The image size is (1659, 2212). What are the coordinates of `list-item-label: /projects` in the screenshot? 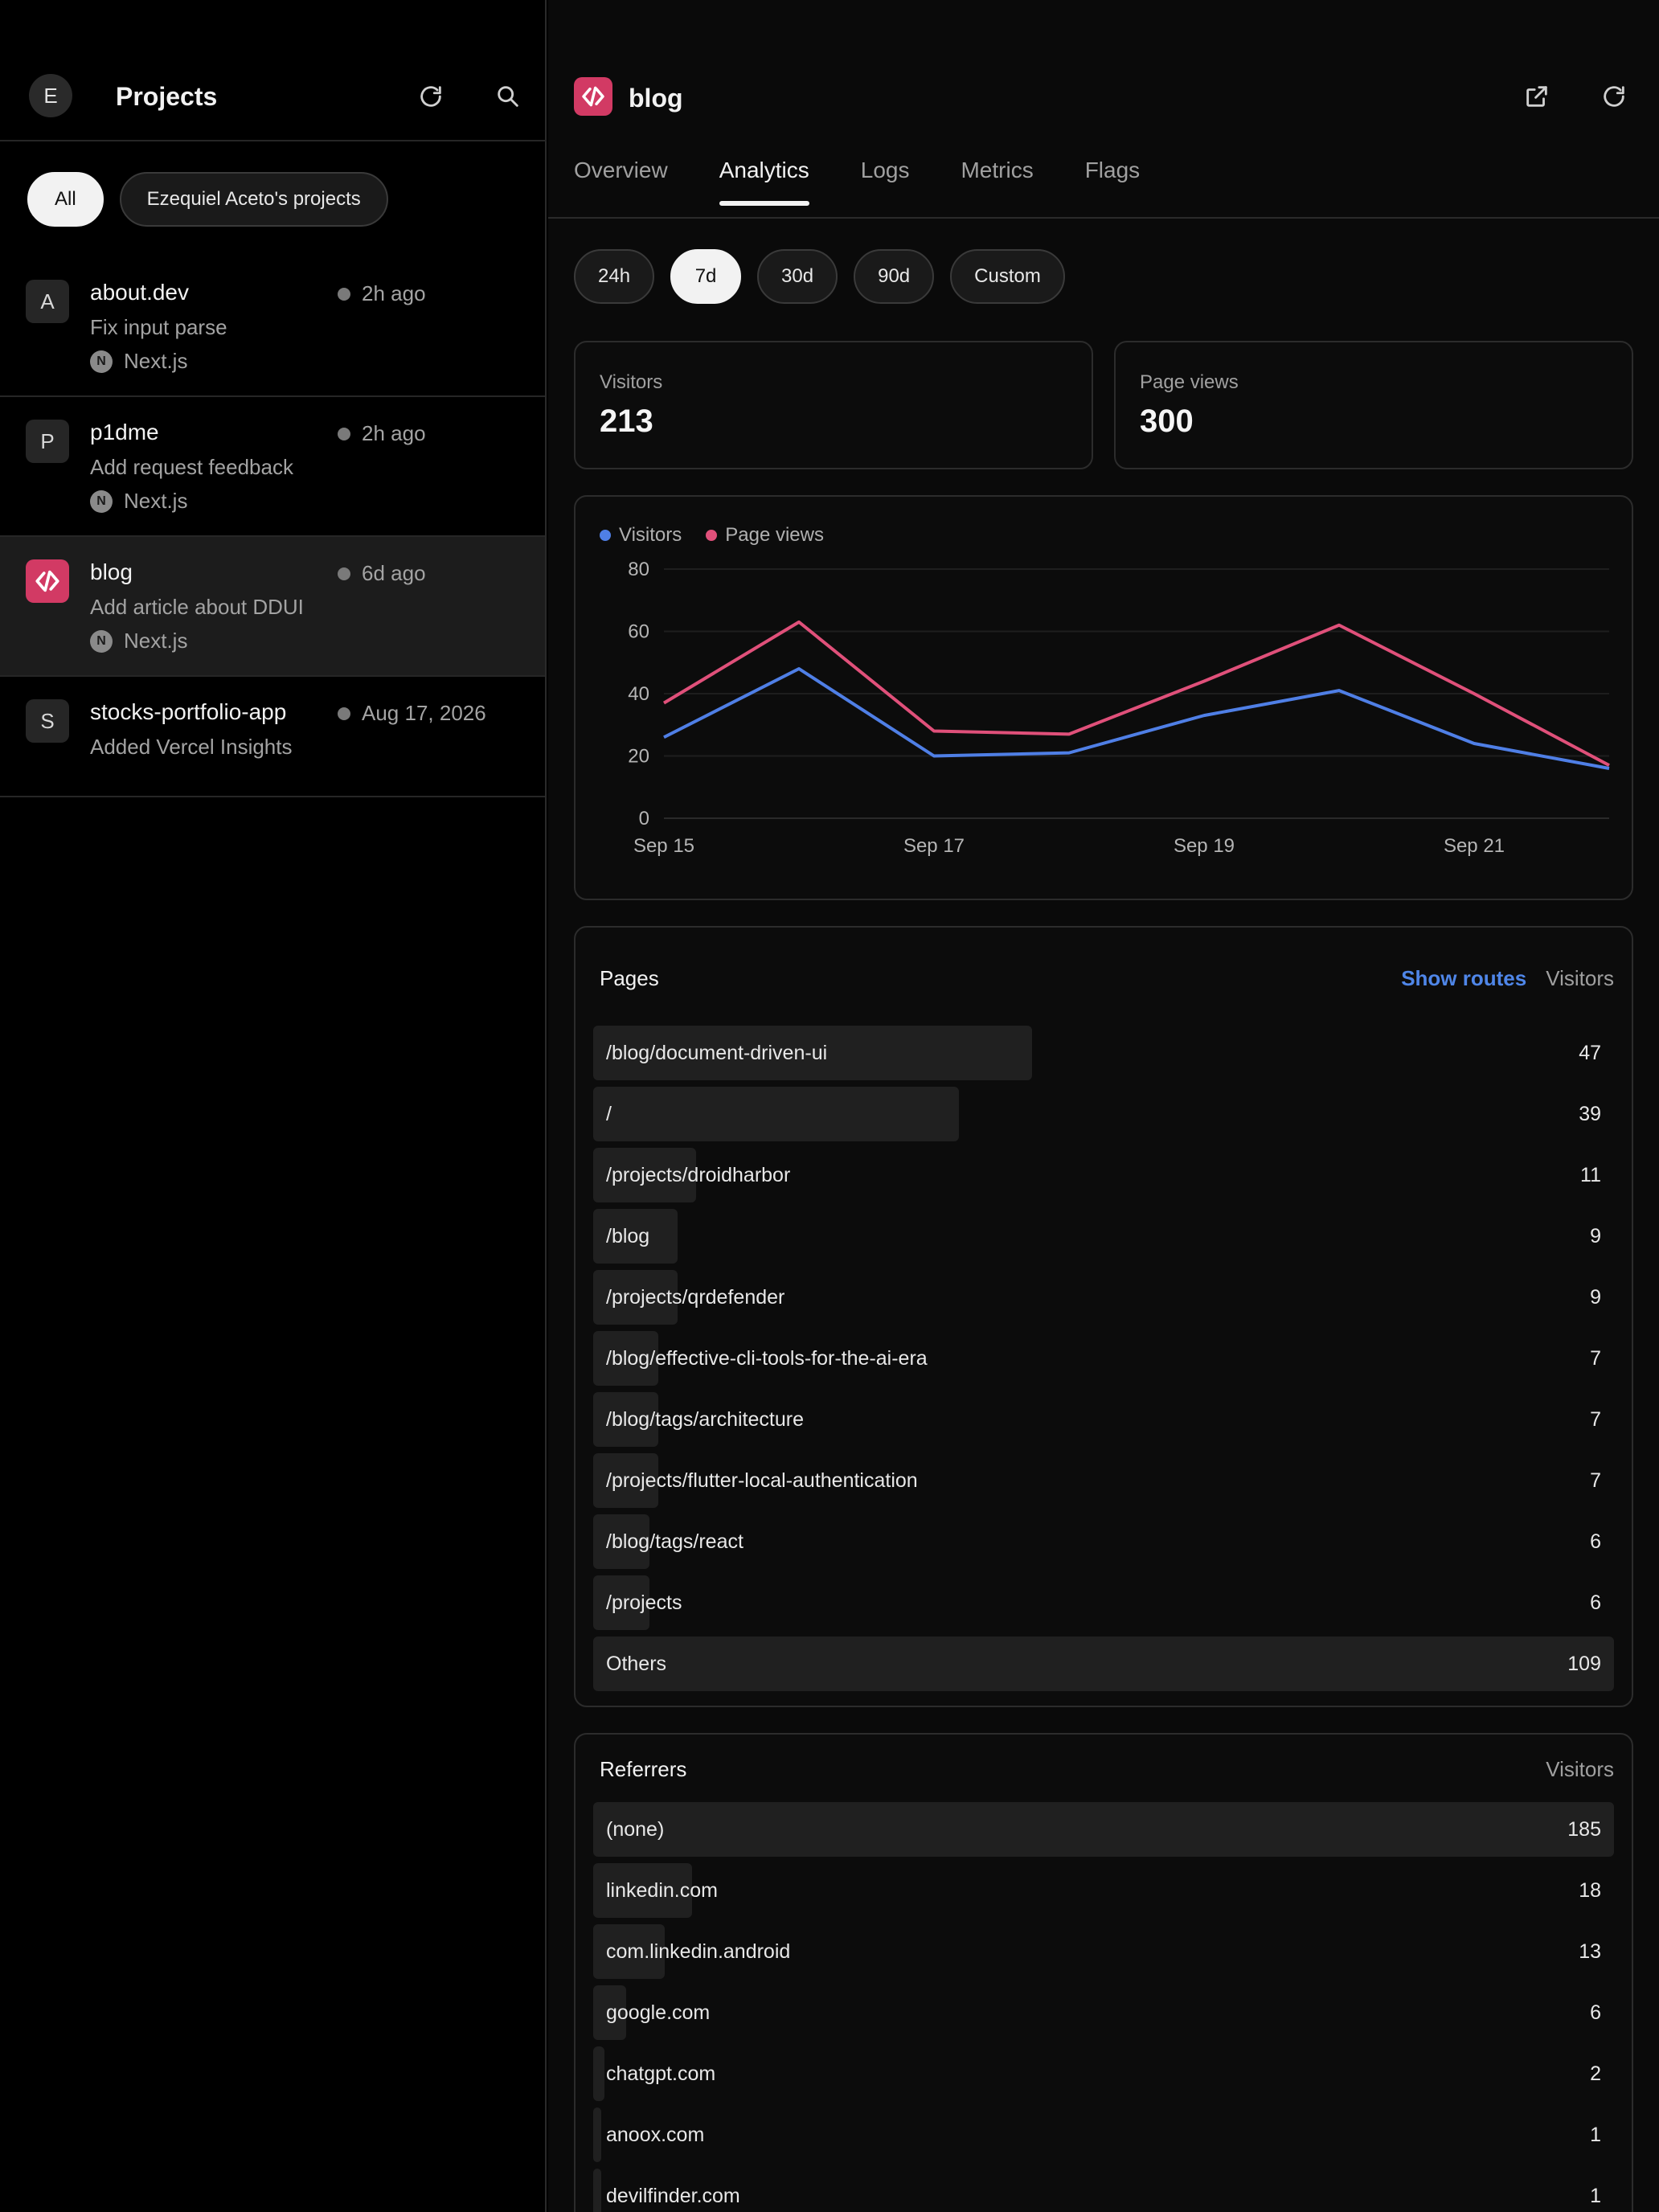 It's located at (644, 1602).